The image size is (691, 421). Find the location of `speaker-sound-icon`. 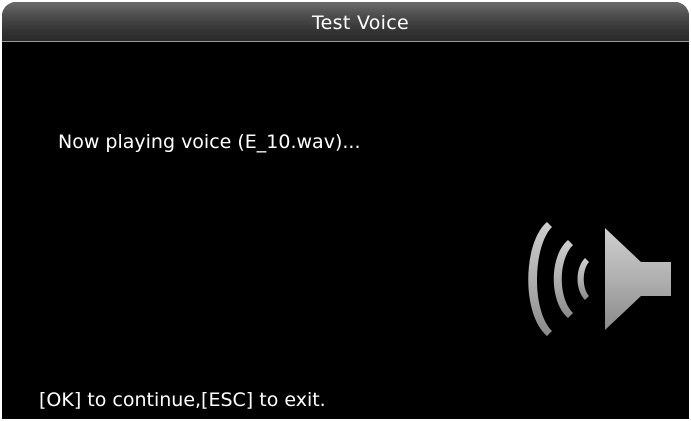

speaker-sound-icon is located at coordinates (599, 279).